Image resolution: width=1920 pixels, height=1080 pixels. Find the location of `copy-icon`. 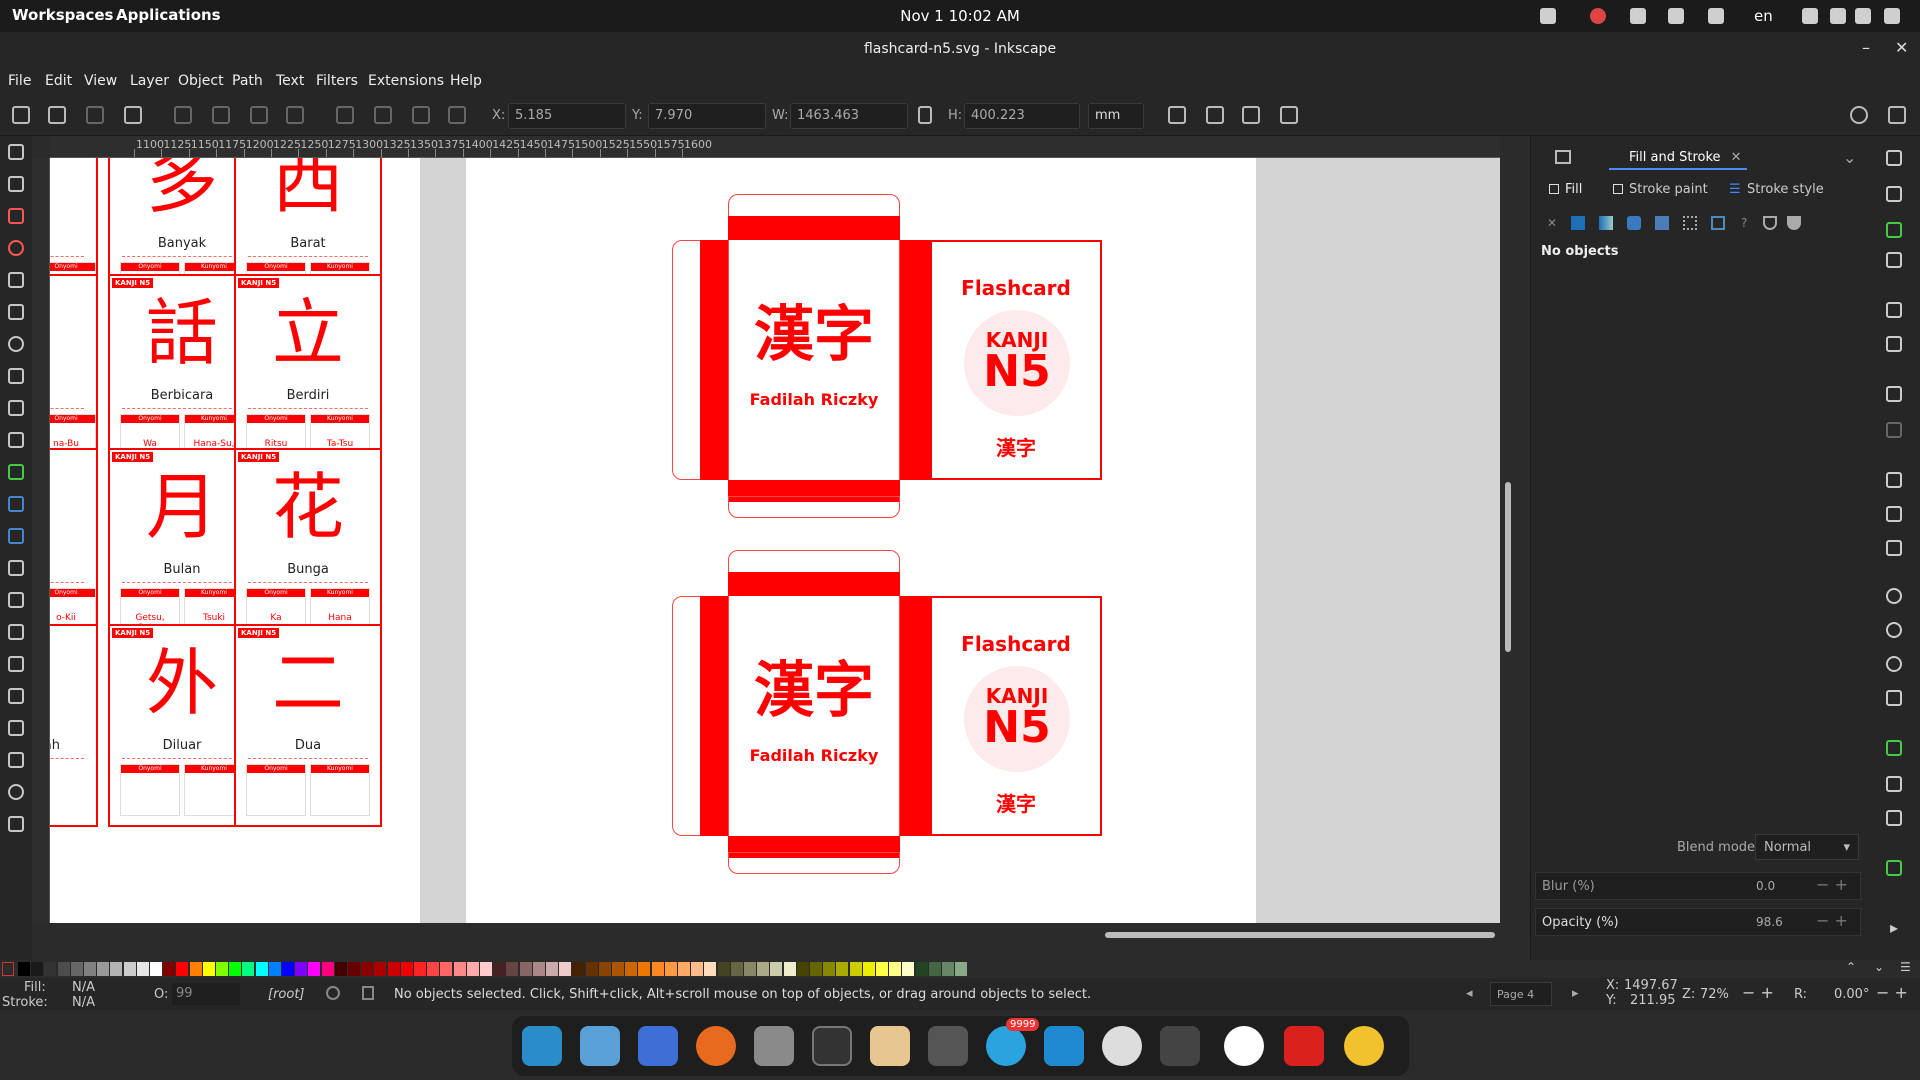

copy-icon is located at coordinates (1894, 480).